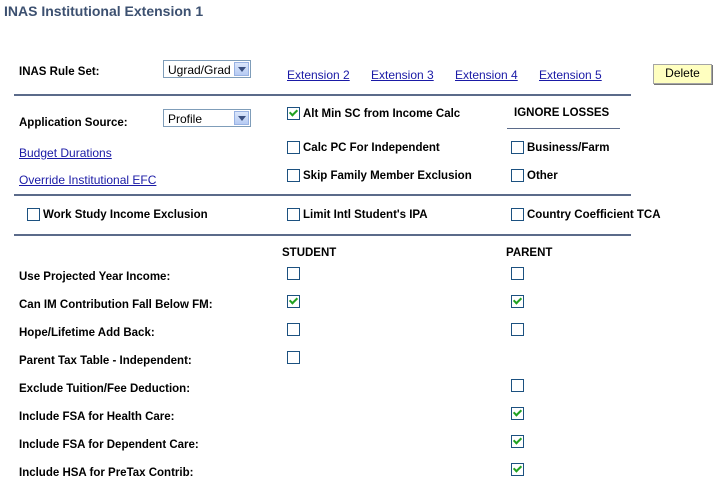 Image resolution: width=719 pixels, height=484 pixels. What do you see at coordinates (293, 147) in the screenshot?
I see `calc-pc-checkbox` at bounding box center [293, 147].